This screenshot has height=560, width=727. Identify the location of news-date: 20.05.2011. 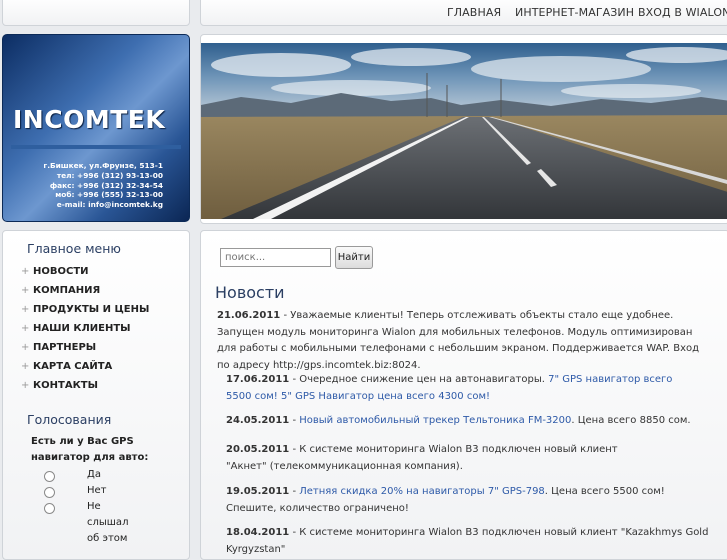
(258, 449).